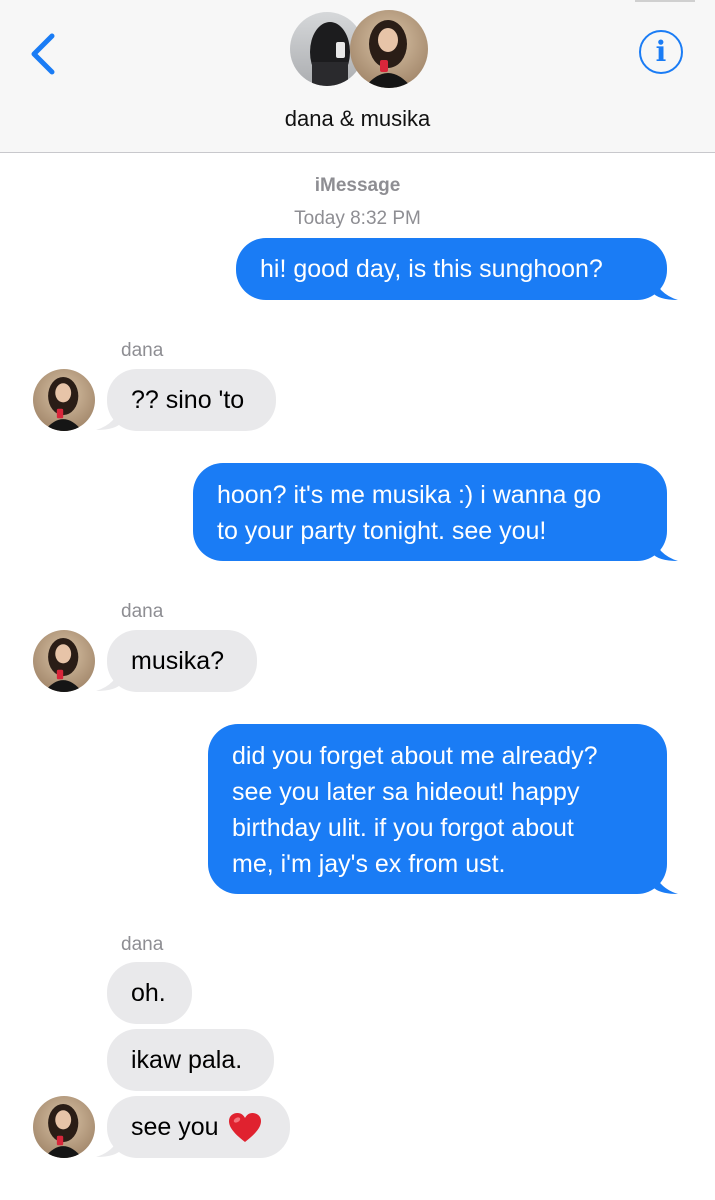 Image resolution: width=715 pixels, height=1200 pixels. What do you see at coordinates (406, 792) in the screenshot?
I see `message-line: see you later sa hideout! happy` at bounding box center [406, 792].